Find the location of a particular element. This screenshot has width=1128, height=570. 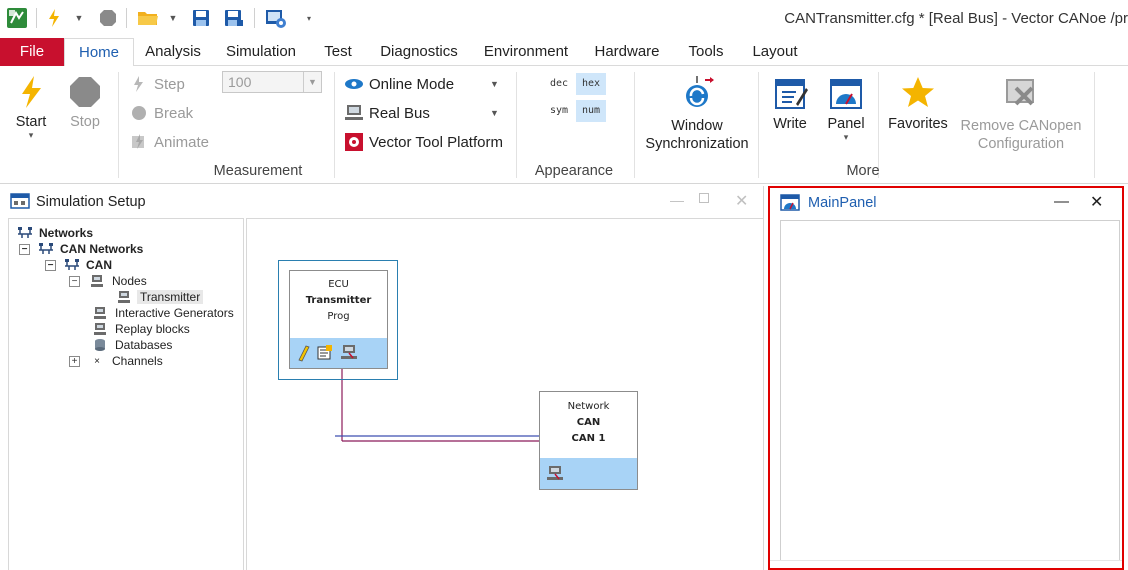

canoe-app-icon is located at coordinates (17, 18).